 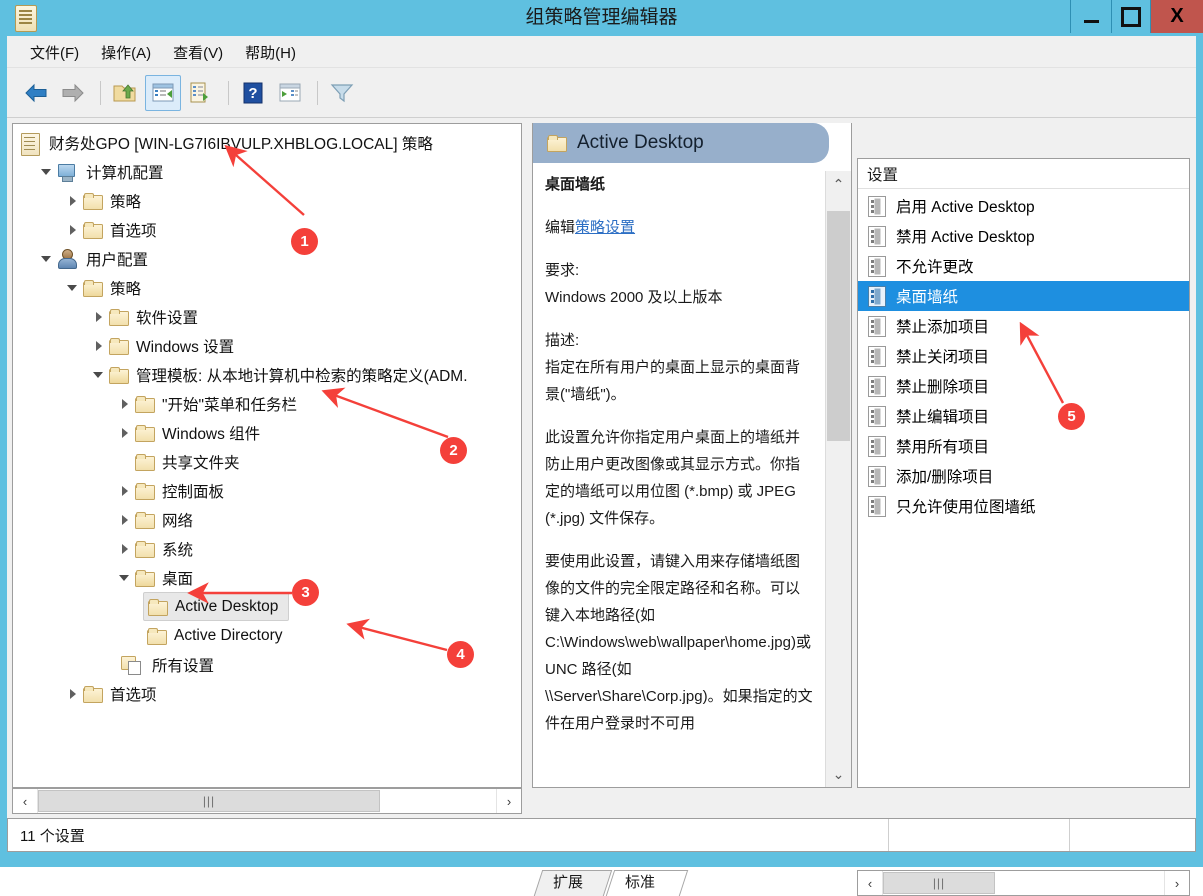 I want to click on user-icon, so click(x=68, y=259).